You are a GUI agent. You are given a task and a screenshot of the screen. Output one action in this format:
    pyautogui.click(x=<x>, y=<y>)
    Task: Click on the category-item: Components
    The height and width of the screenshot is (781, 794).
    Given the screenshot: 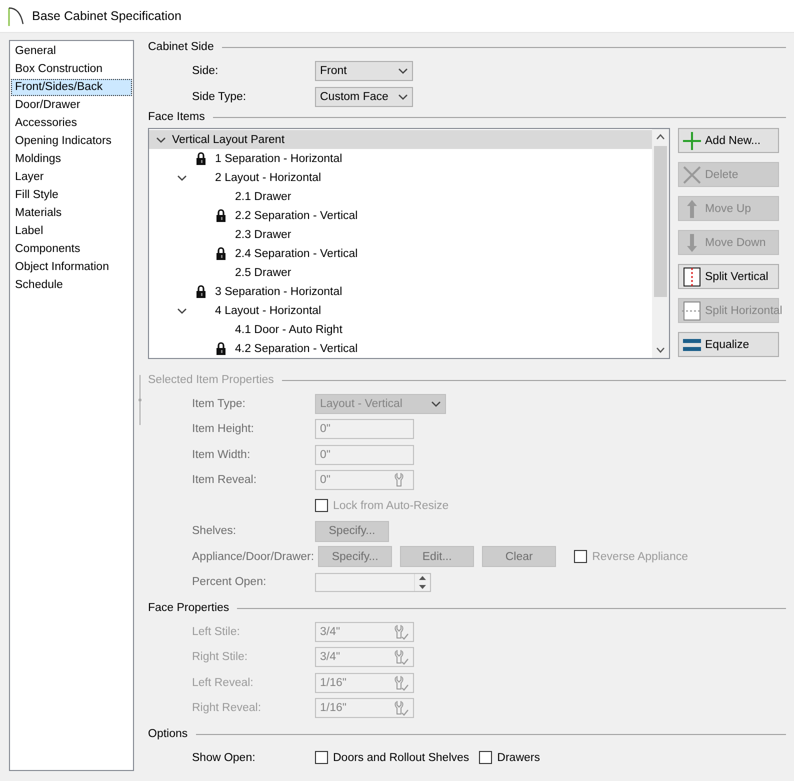 What is the action you would take?
    pyautogui.click(x=71, y=249)
    